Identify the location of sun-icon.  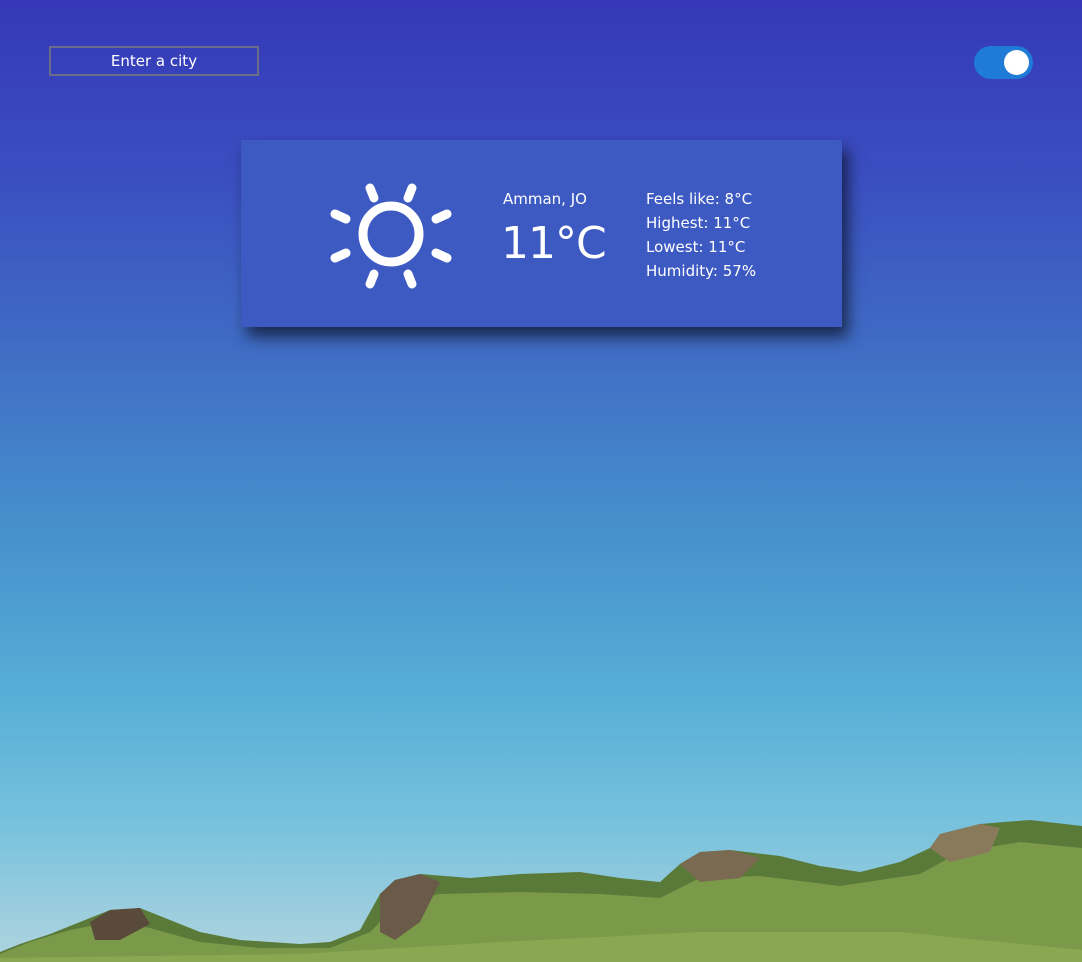
(391, 236).